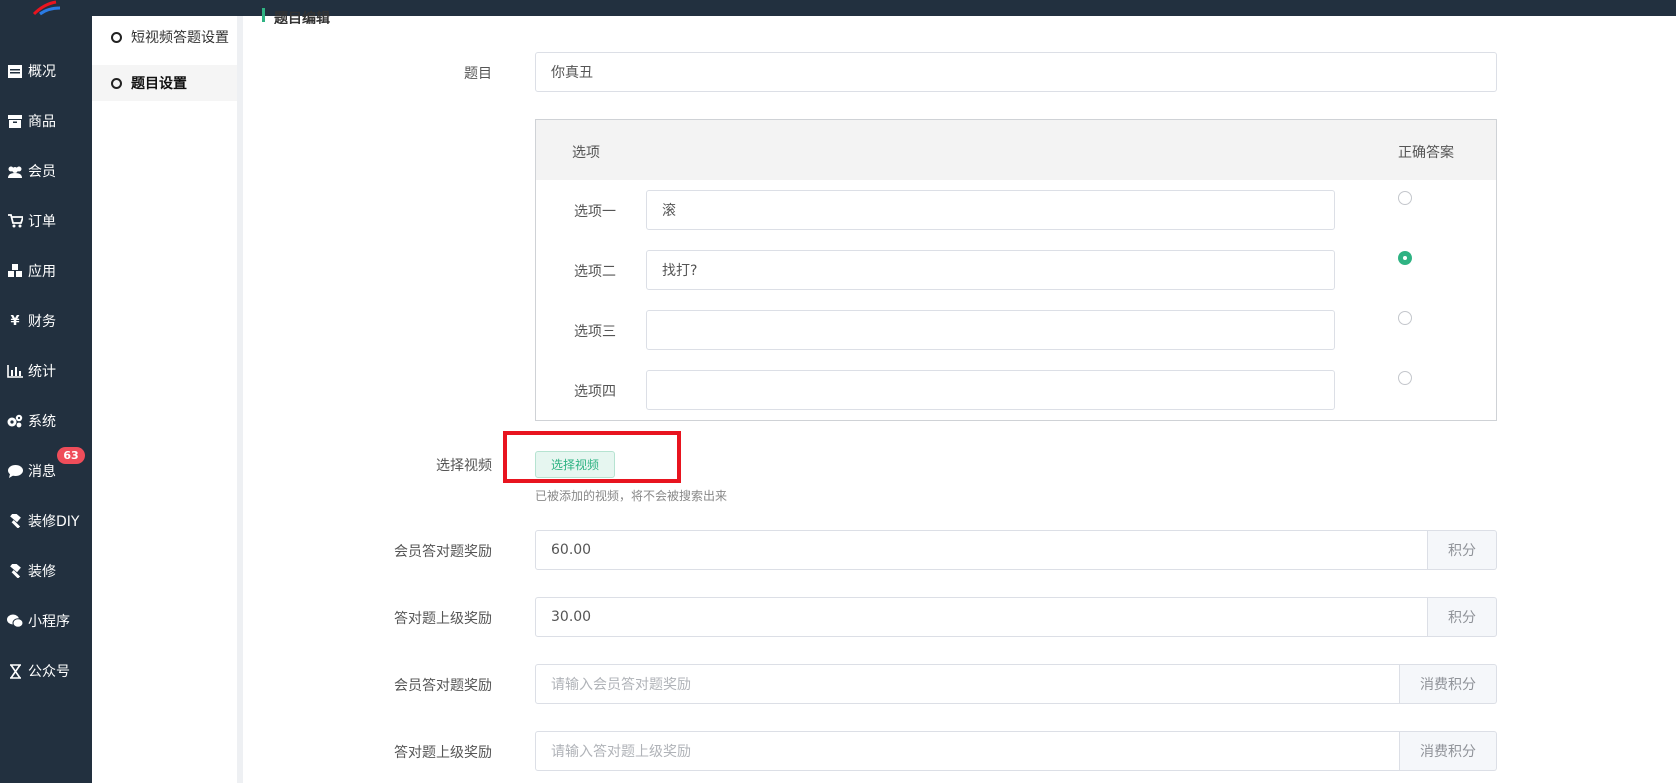 The width and height of the screenshot is (1676, 783). I want to click on top-bar, so click(838, 8).